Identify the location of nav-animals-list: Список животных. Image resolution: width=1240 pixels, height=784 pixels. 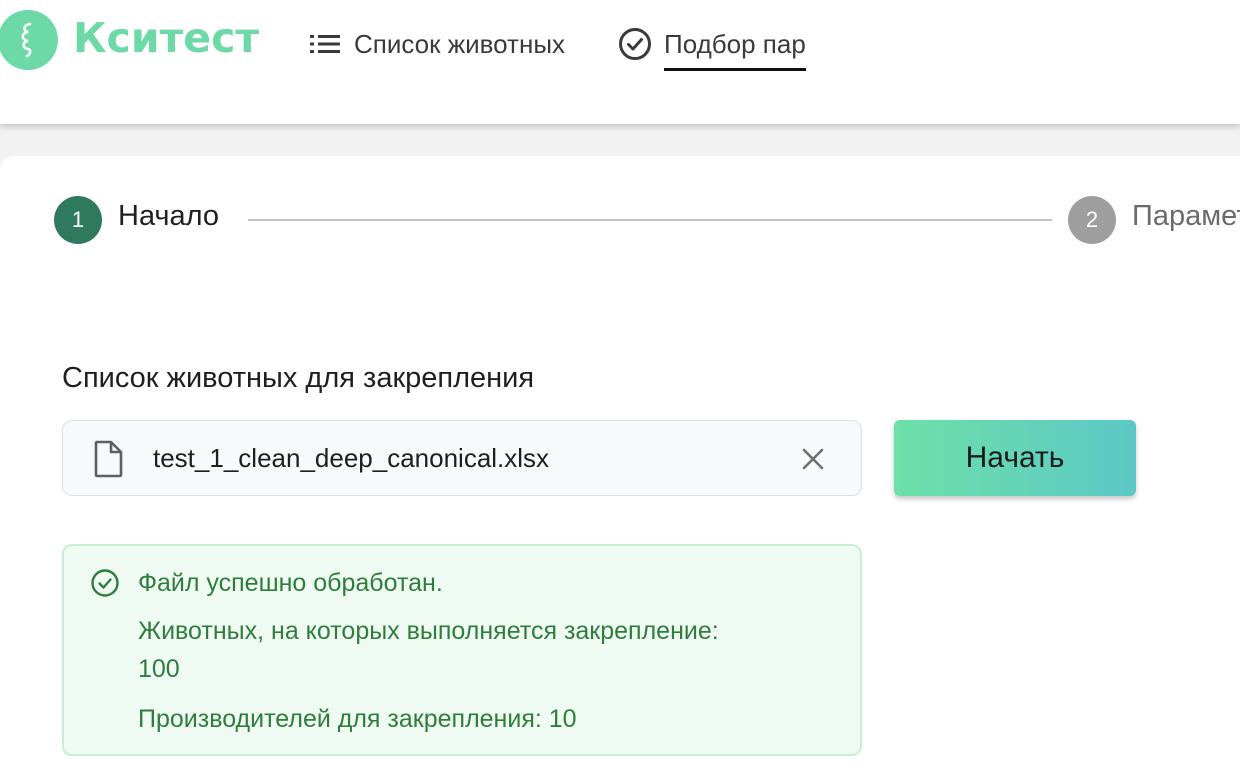
(436, 44).